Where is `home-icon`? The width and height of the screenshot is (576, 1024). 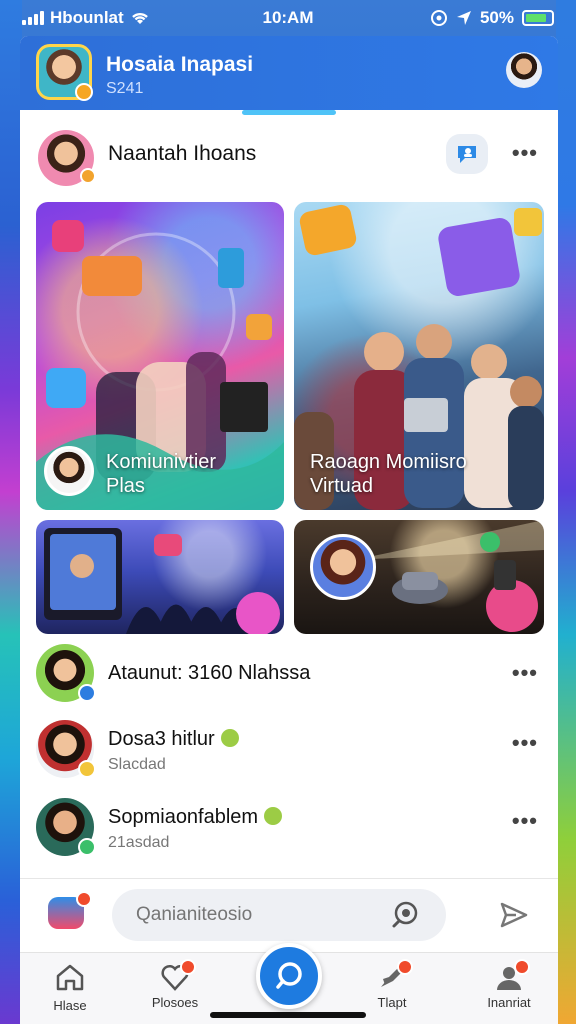
home-icon is located at coordinates (70, 977).